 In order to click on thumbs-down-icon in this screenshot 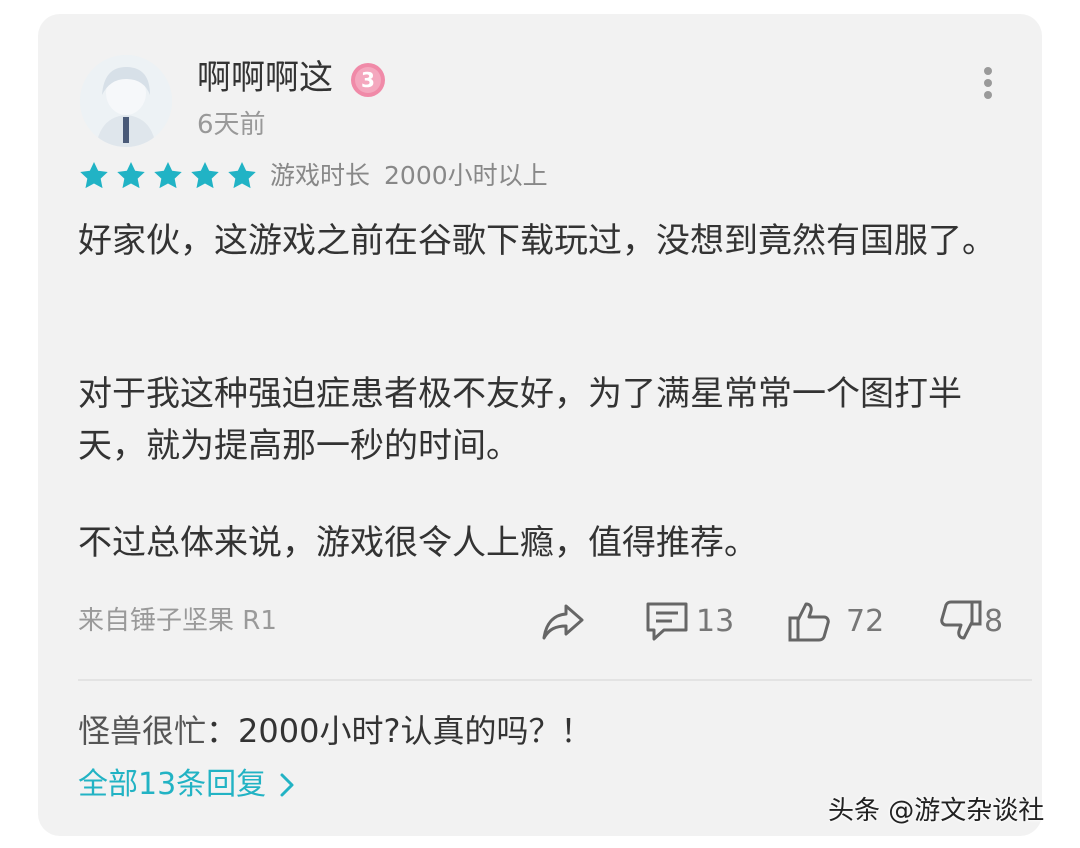, I will do `click(961, 620)`.